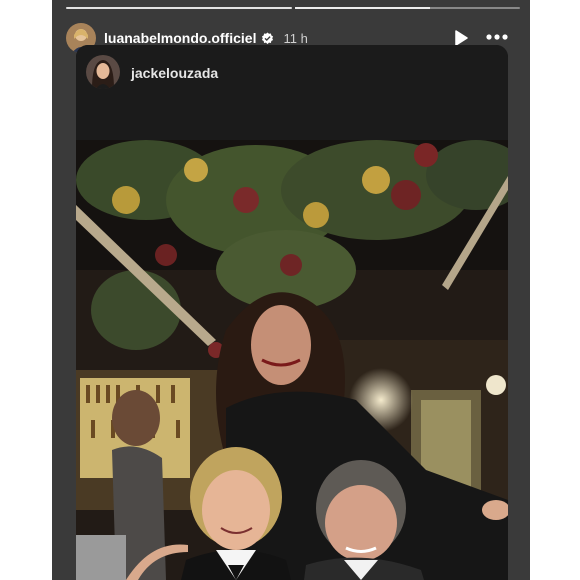  Describe the element at coordinates (497, 37) in the screenshot. I see `more-options-icon` at that location.